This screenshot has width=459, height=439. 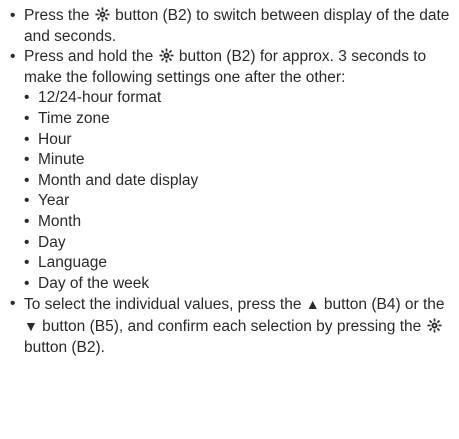 I want to click on settings-list-item: Day, so click(x=239, y=243).